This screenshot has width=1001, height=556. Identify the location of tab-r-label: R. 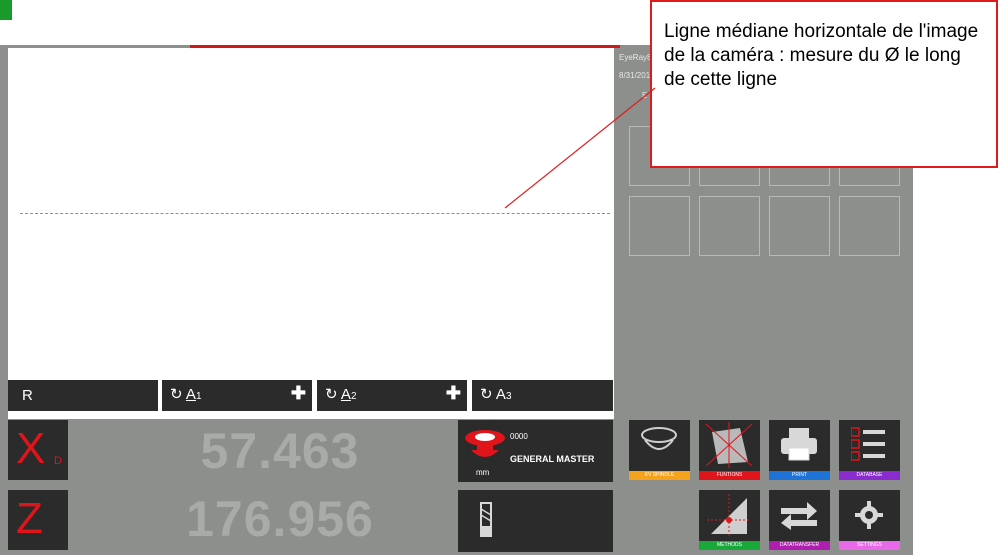
(27, 395).